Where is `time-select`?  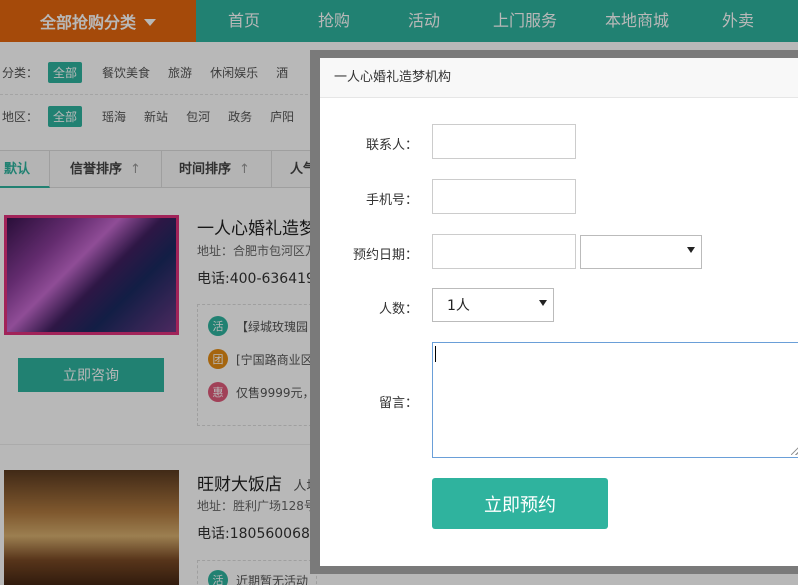
time-select is located at coordinates (641, 252).